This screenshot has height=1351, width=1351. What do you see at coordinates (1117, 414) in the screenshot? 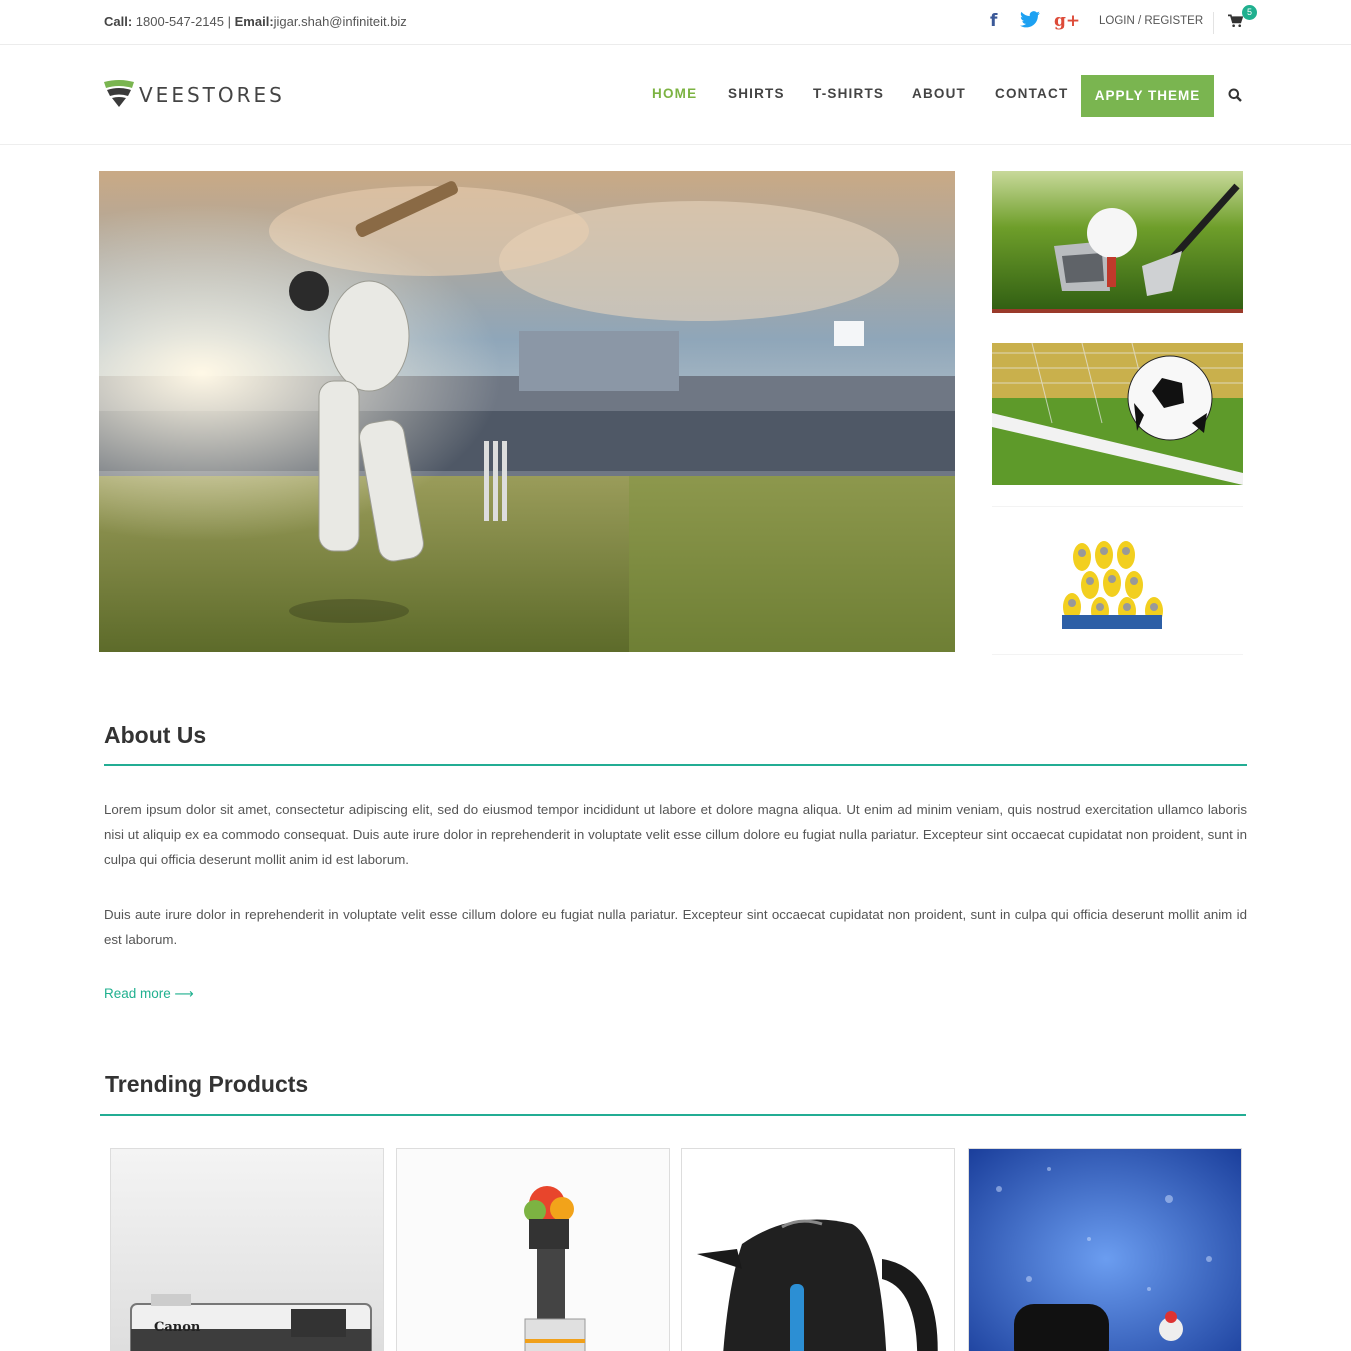
I see `soccer-thumbnail-image` at bounding box center [1117, 414].